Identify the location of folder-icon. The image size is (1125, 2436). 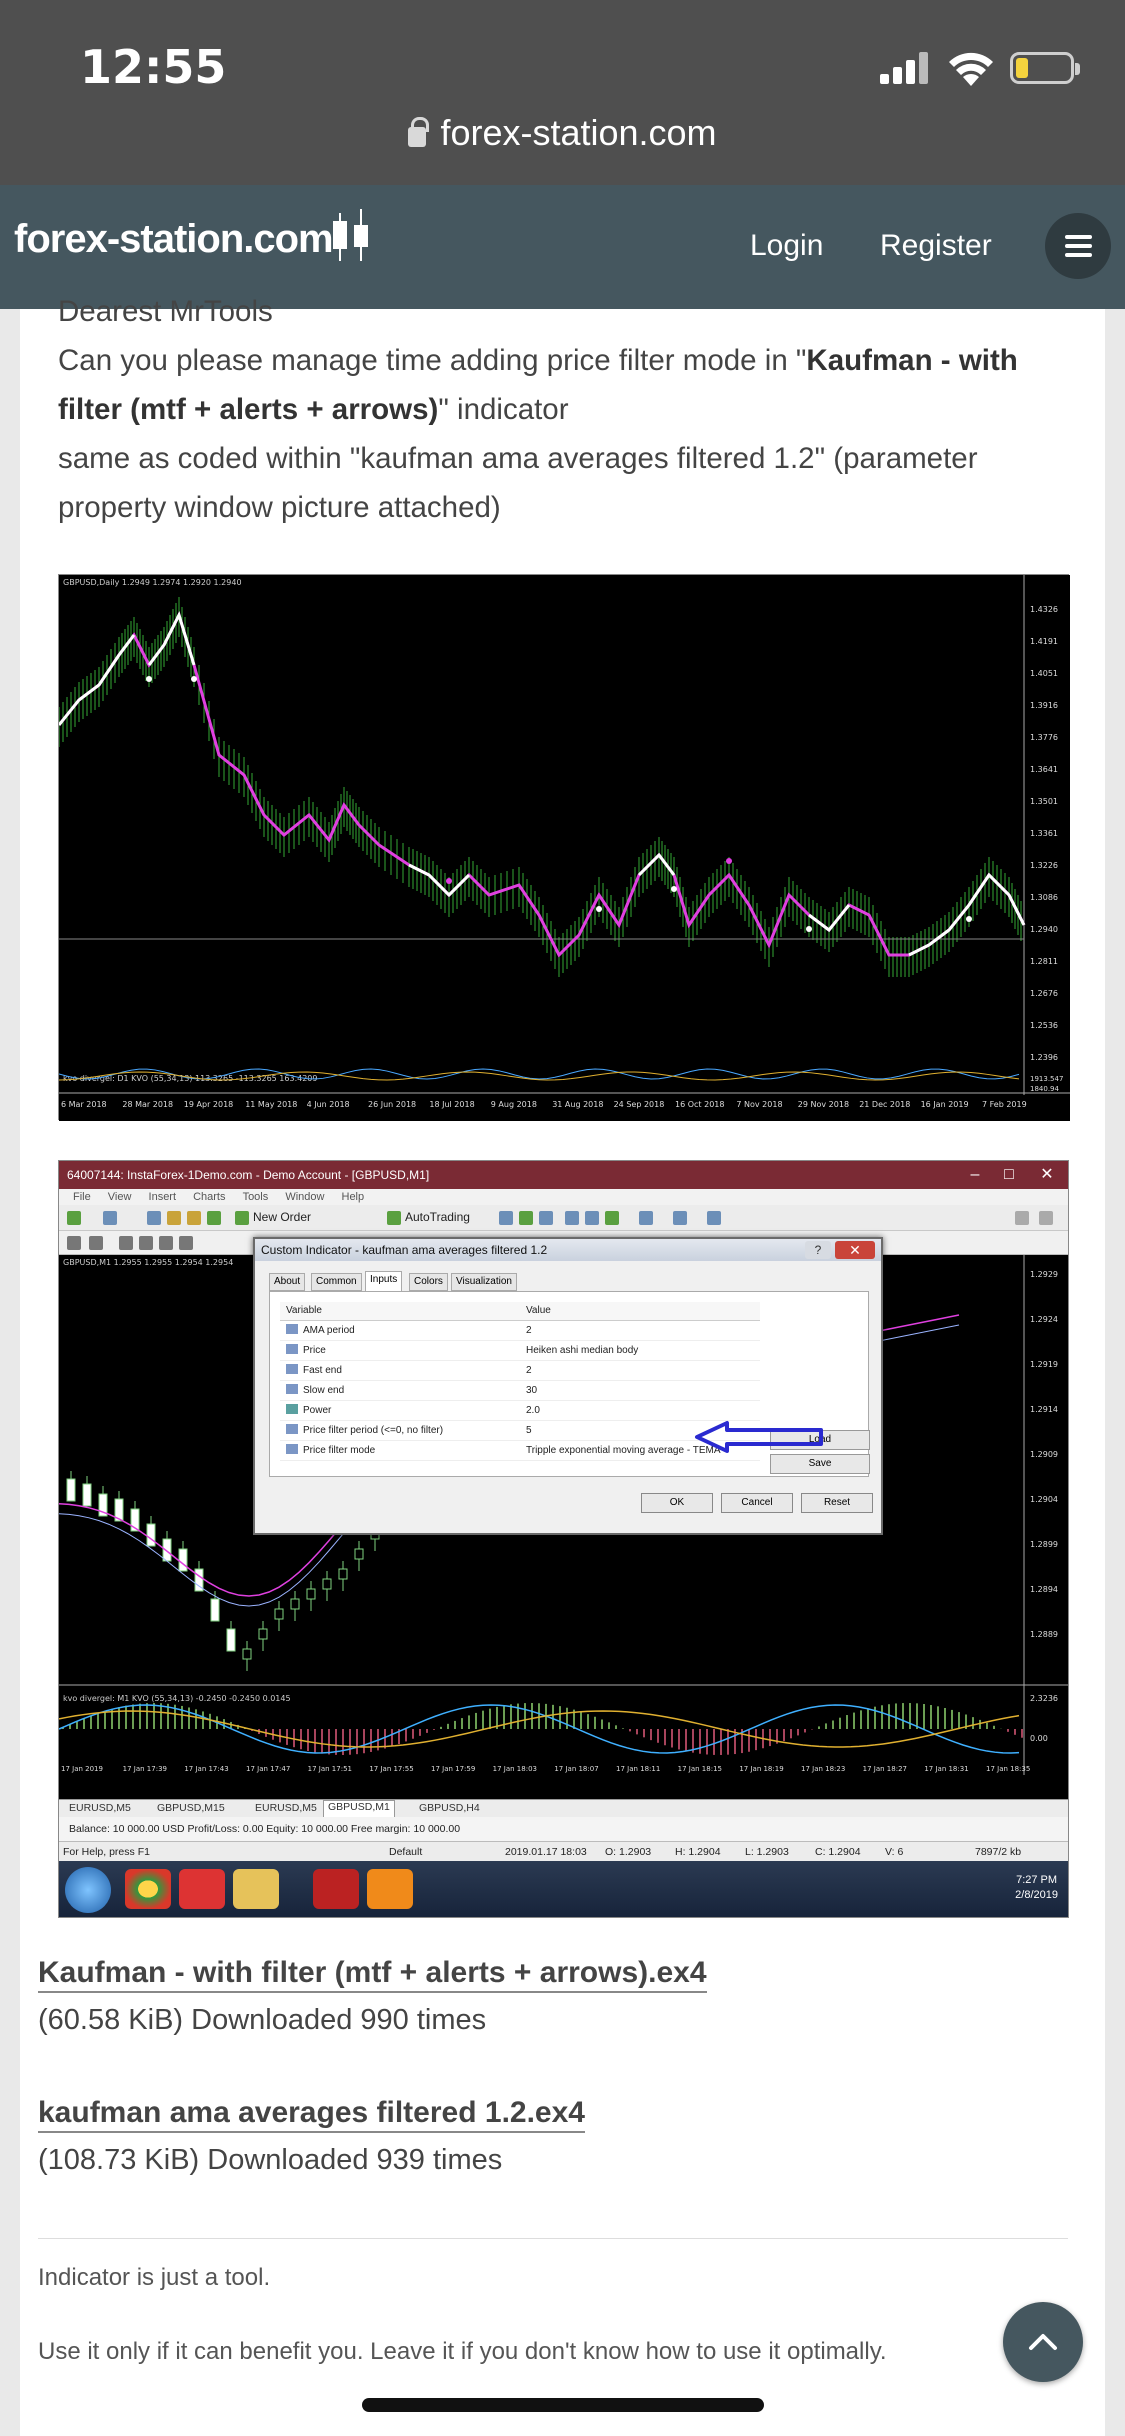
(256, 1889).